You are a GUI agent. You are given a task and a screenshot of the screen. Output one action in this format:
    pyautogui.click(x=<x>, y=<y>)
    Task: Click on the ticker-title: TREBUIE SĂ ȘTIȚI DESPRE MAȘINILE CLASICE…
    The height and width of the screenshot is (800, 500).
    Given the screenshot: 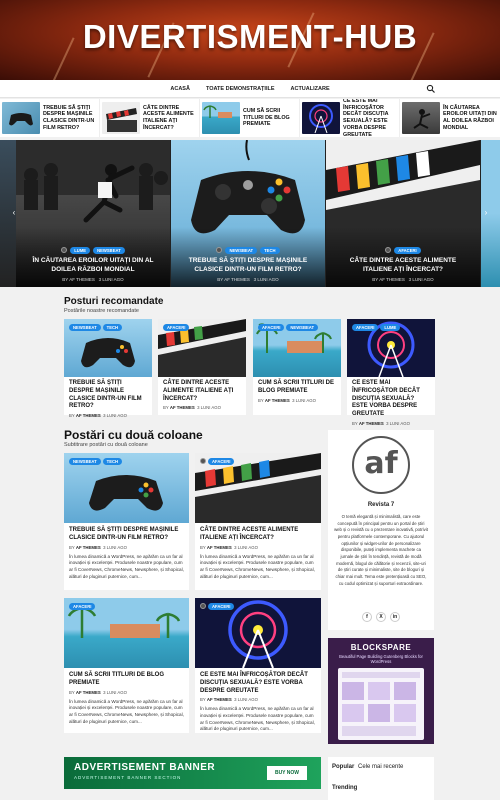 What is the action you would take?
    pyautogui.click(x=70, y=118)
    